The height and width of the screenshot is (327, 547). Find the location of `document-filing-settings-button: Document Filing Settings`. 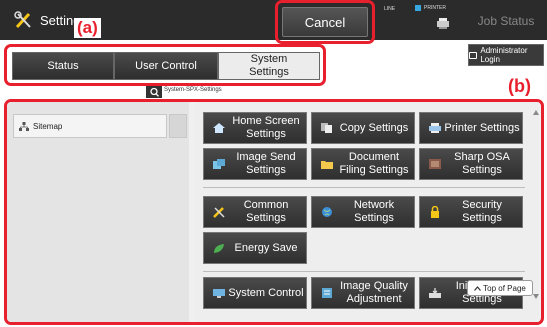

document-filing-settings-button: Document Filing Settings is located at coordinates (363, 164).